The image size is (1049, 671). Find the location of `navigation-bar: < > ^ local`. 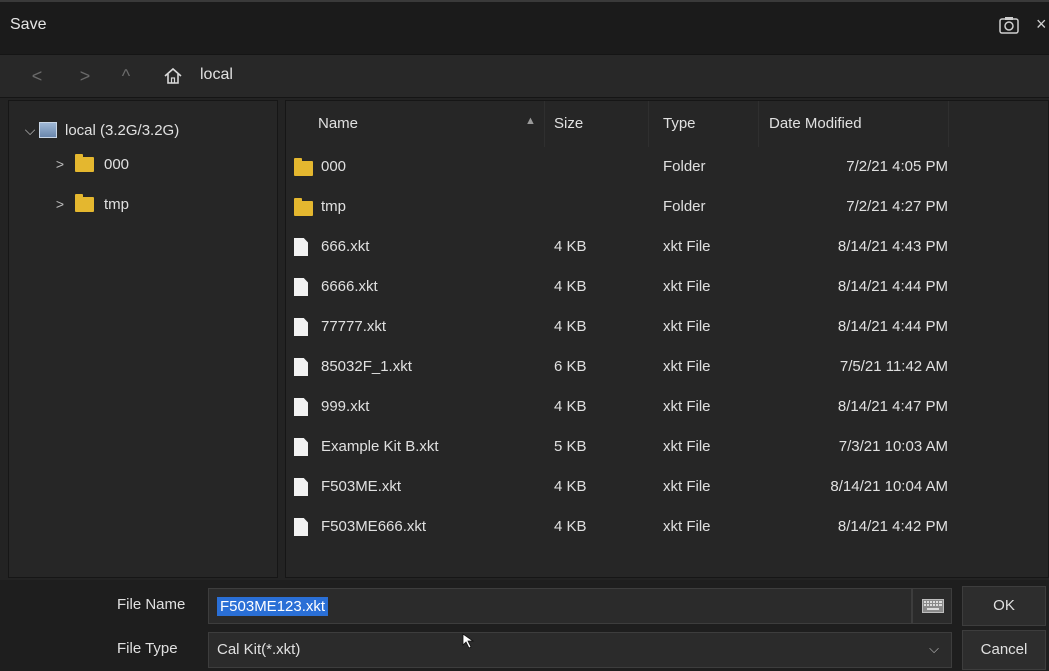

navigation-bar: < > ^ local is located at coordinates (524, 76).